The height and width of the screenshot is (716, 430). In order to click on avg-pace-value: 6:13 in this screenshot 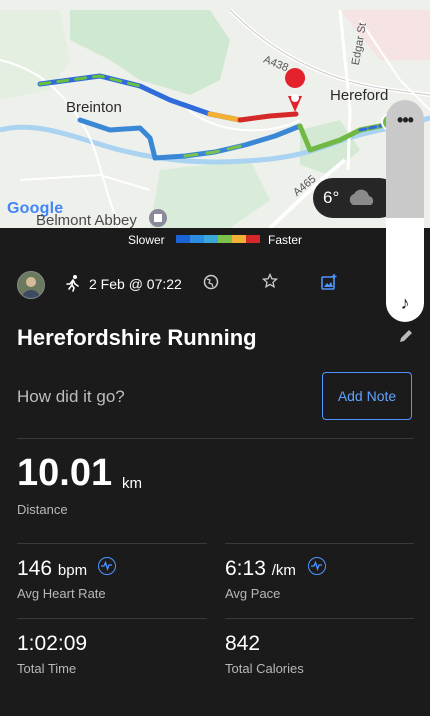, I will do `click(245, 568)`.